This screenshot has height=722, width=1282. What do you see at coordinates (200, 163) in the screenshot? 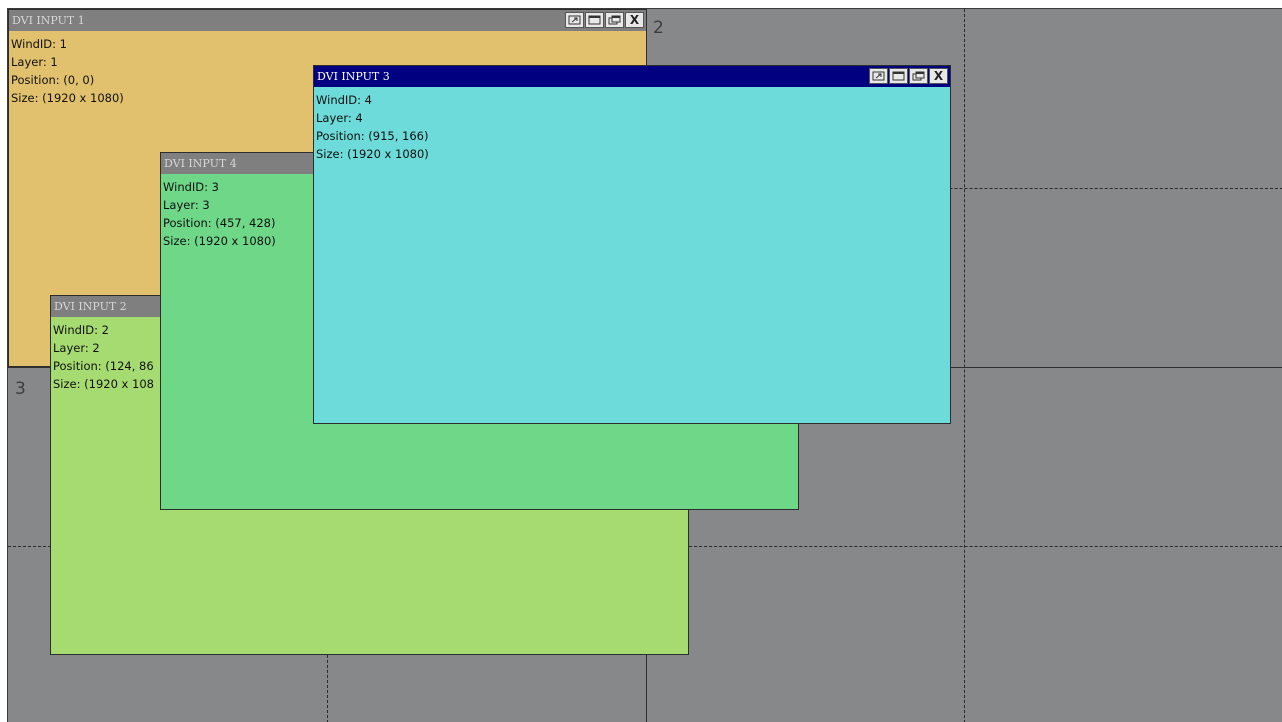
I see `window-title: DVI INPUT 4` at bounding box center [200, 163].